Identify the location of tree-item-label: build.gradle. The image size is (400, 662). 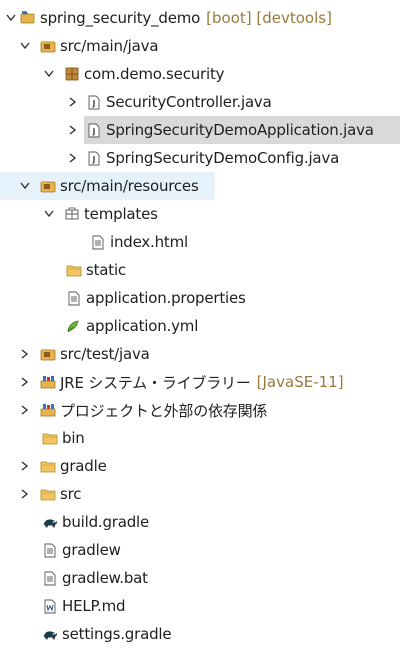
(106, 522).